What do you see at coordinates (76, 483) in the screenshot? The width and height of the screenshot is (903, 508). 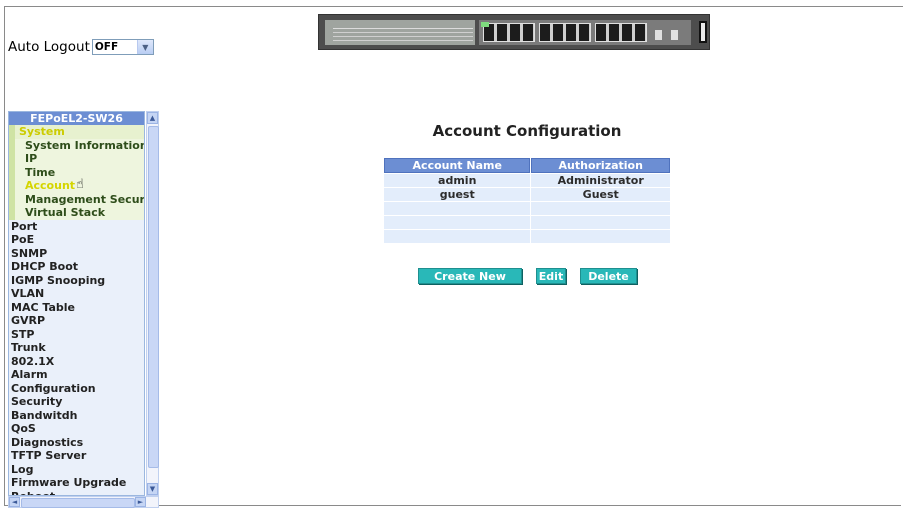 I see `sidebar-item-firmware-upgrade: Firmware Upgrade` at bounding box center [76, 483].